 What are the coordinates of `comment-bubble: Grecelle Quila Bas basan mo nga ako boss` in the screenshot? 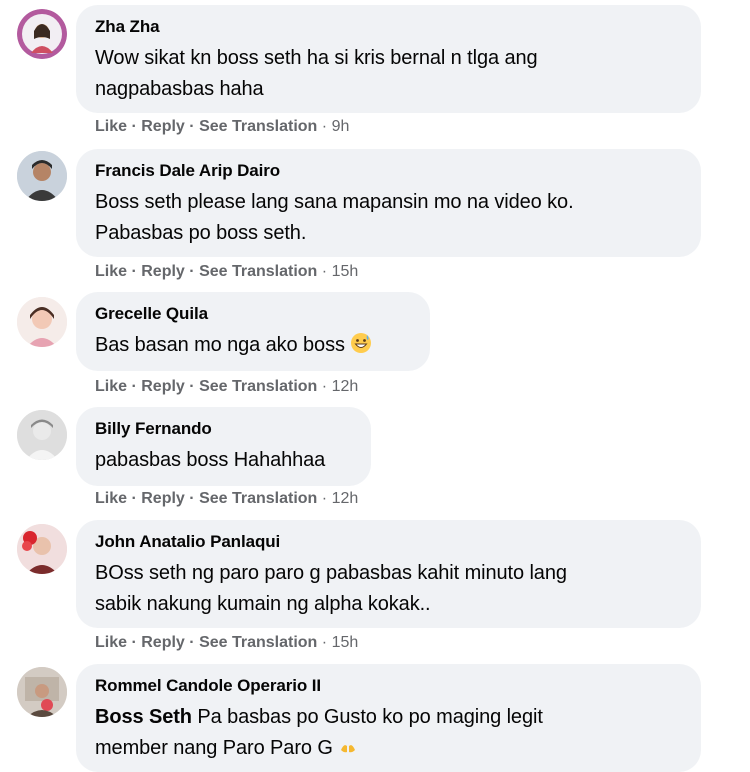 It's located at (253, 331).